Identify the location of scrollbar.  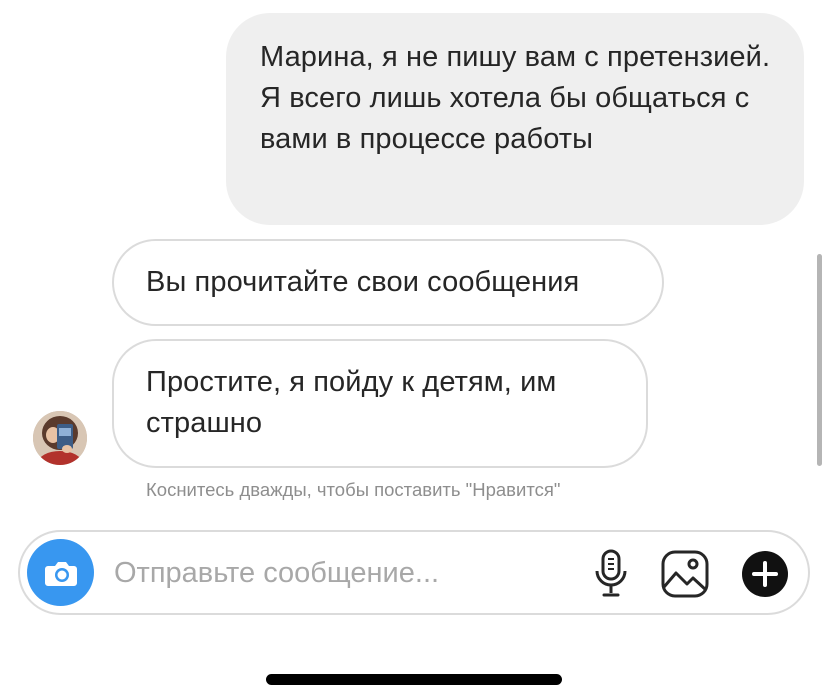
(819, 360).